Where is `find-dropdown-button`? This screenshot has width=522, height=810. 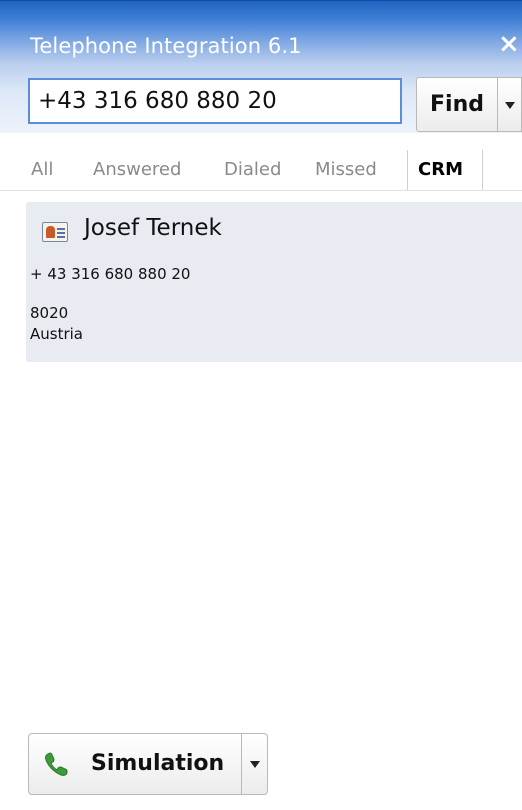 find-dropdown-button is located at coordinates (510, 104).